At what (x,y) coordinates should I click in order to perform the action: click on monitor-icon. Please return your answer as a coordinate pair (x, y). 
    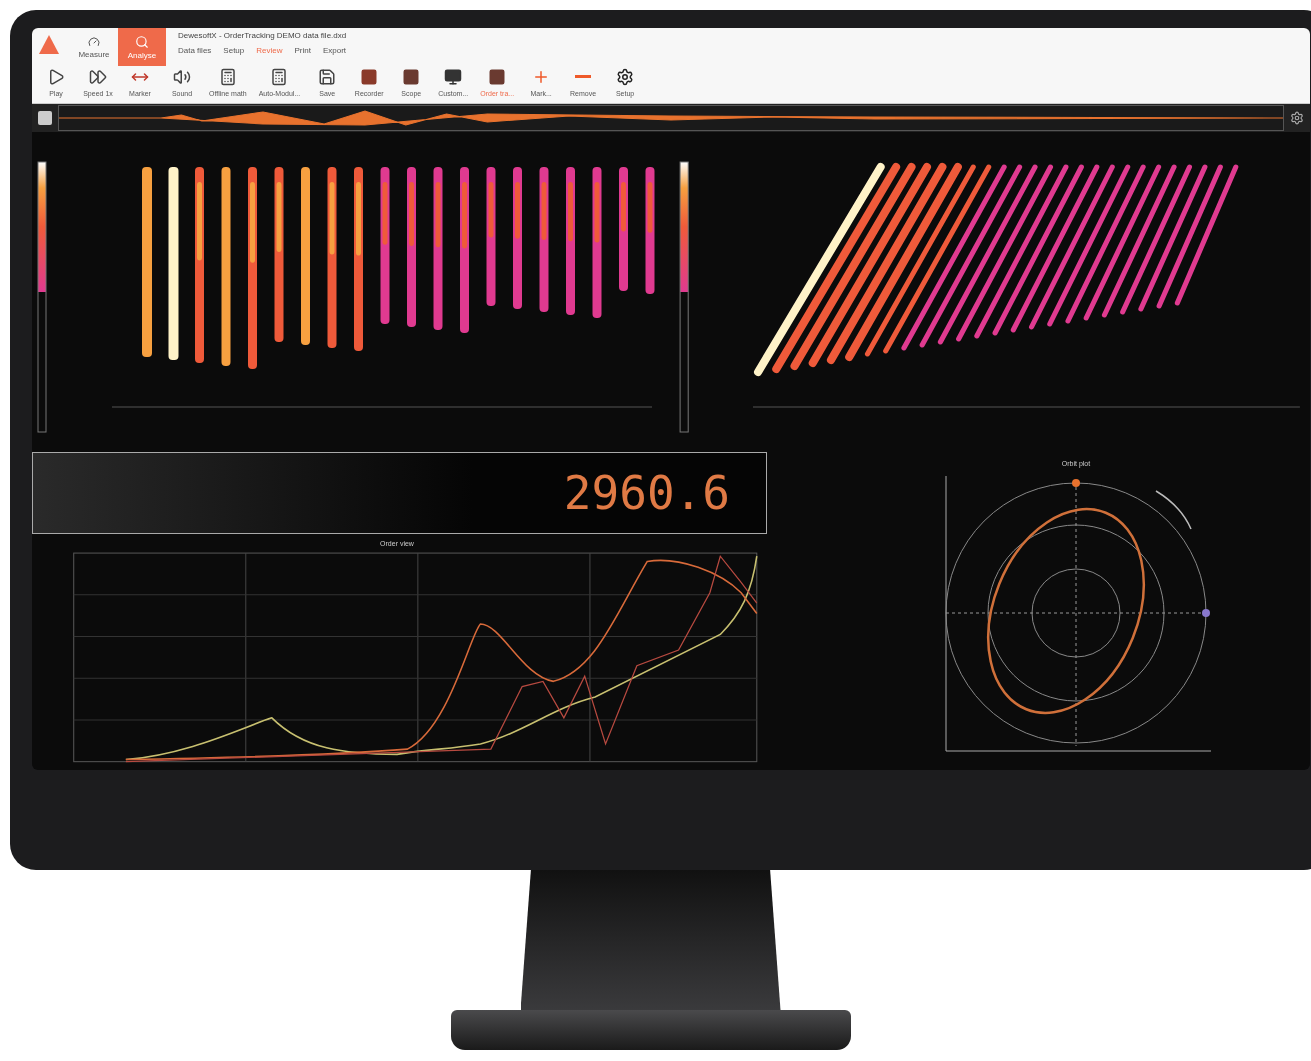
    Looking at the image, I should click on (453, 77).